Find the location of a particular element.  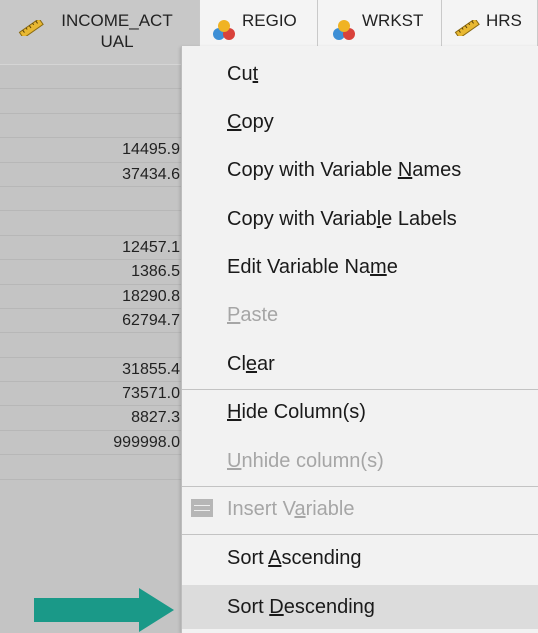

data-cell: 18290.8 is located at coordinates (100, 297).